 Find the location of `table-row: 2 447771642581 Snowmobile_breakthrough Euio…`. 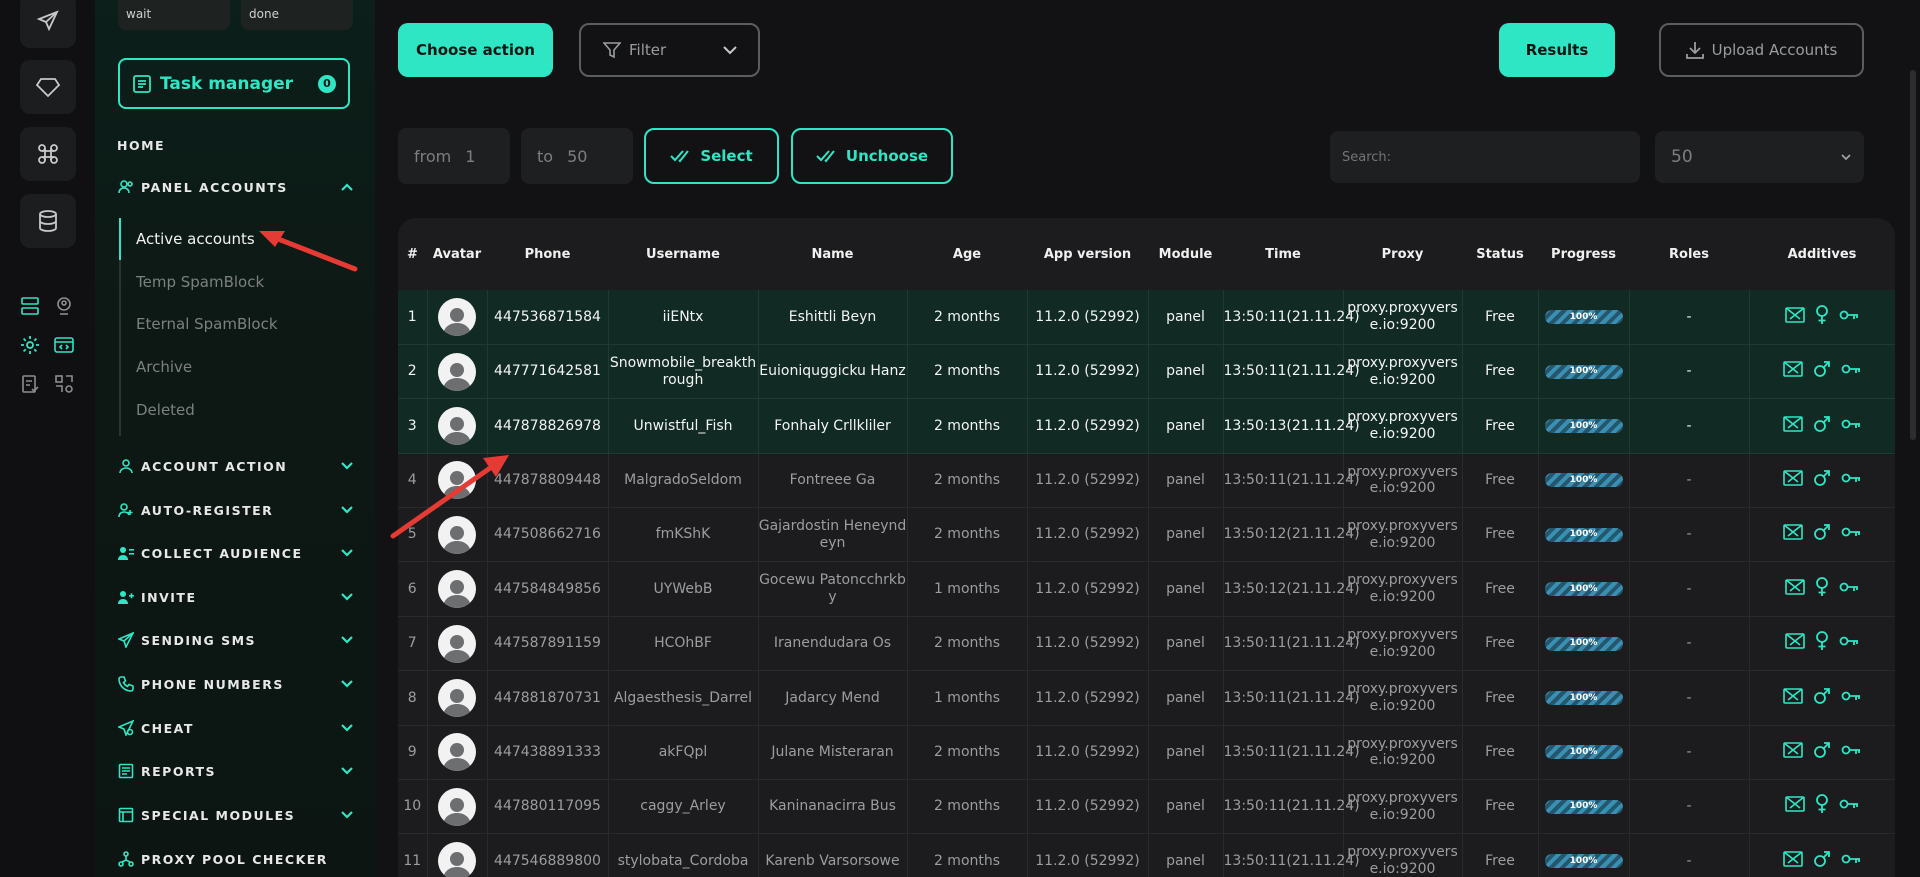

table-row: 2 447771642581 Snowmobile_breakthrough Euio… is located at coordinates (1146, 372).